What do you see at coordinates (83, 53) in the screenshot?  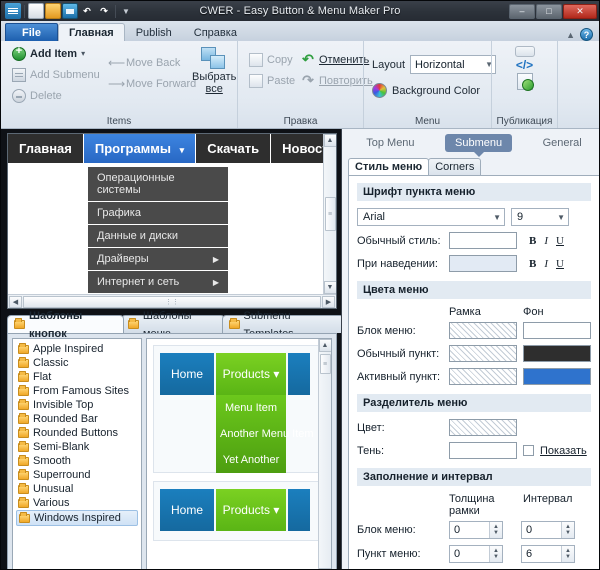 I see `chevron-down-icon: ▾` at bounding box center [83, 53].